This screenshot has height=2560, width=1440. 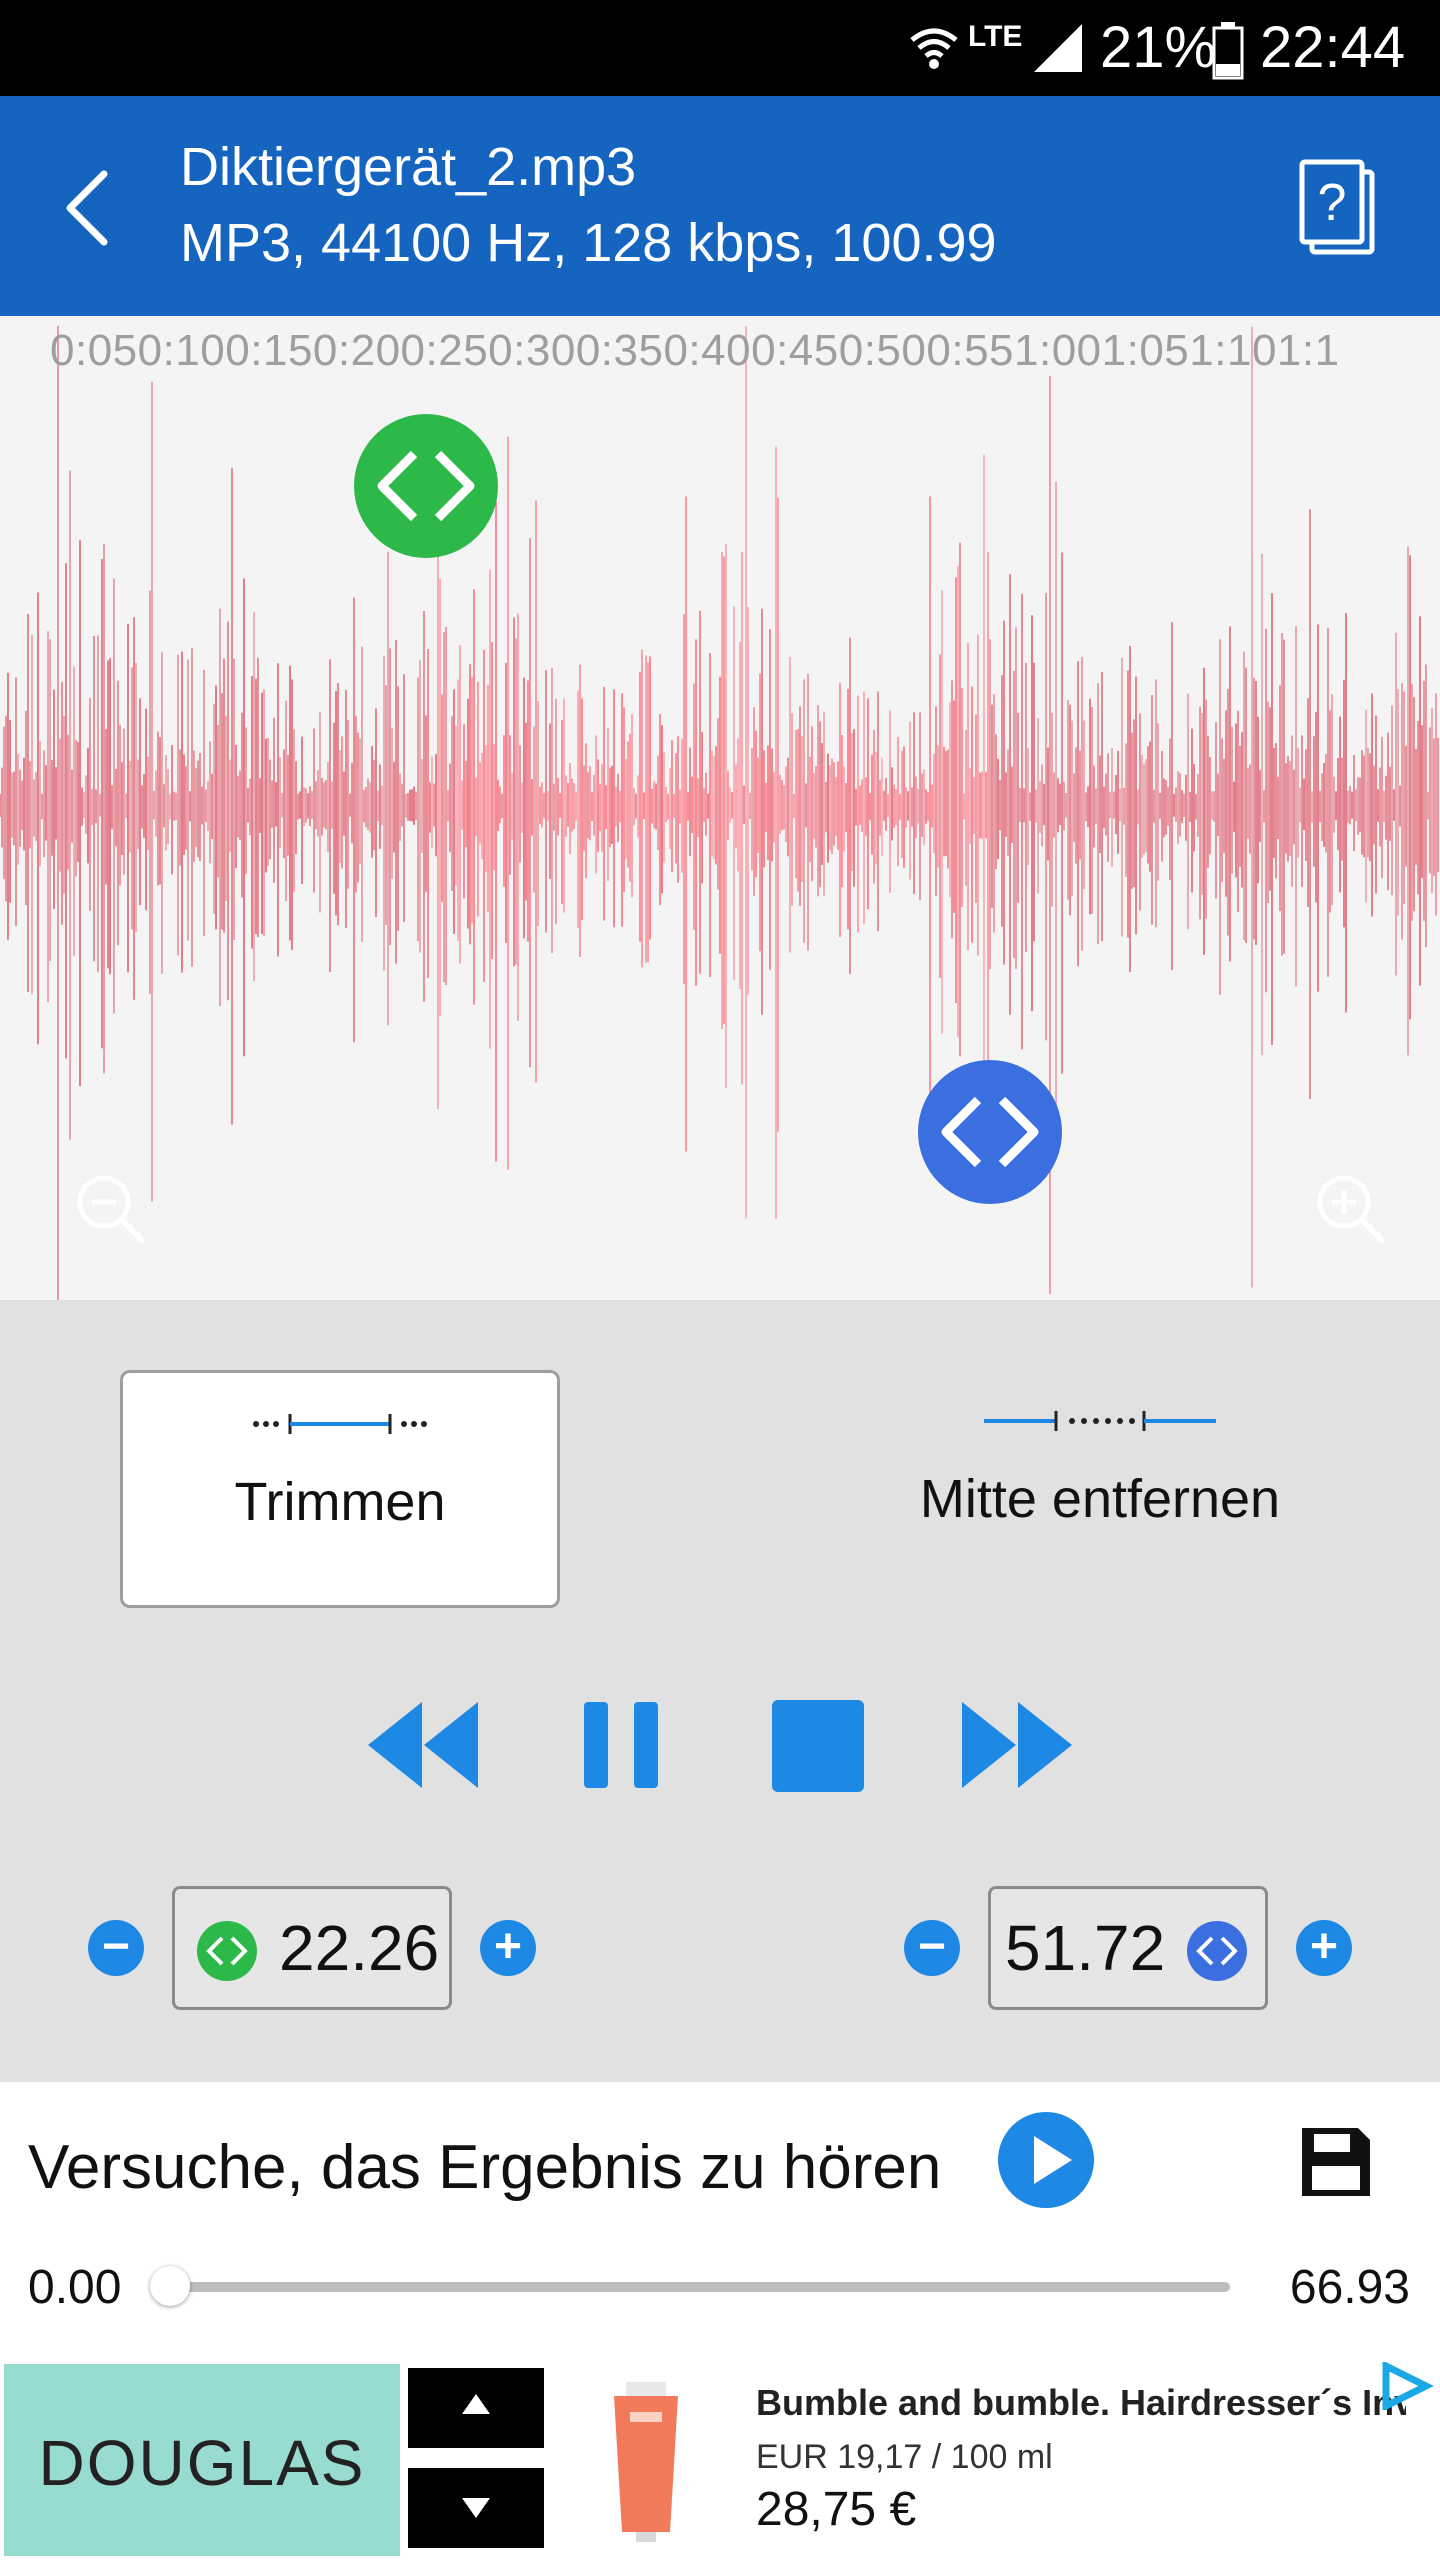 I want to click on arrow-down-icon, so click(x=476, y=2508).